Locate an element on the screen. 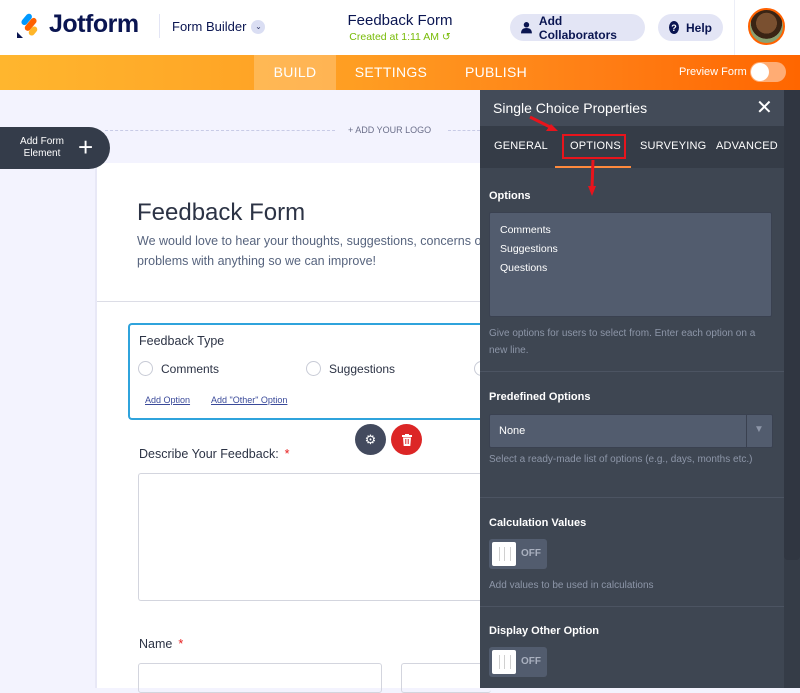 The height and width of the screenshot is (693, 800). card-edge is located at coordinates (96, 425).